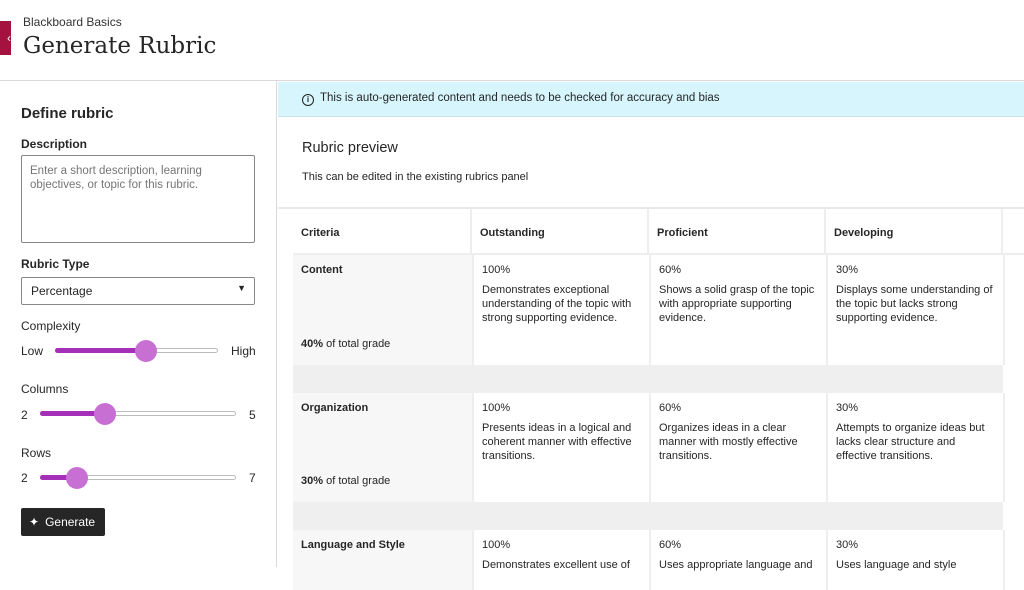 Image resolution: width=1024 pixels, height=590 pixels. Describe the element at coordinates (736, 565) in the screenshot. I see `rating-description: Uses appropriate language and` at that location.